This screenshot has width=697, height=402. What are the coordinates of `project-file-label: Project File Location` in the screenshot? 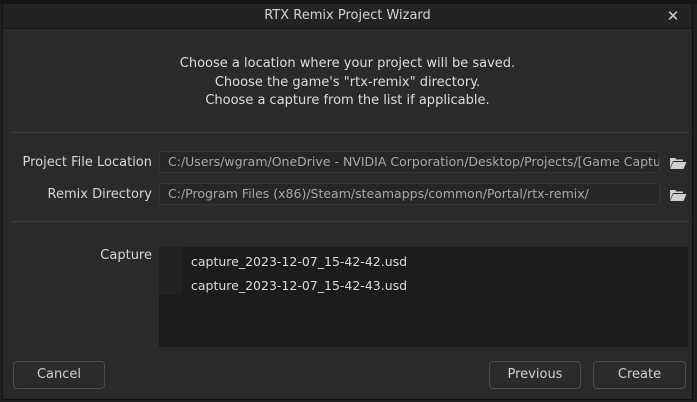 It's located at (87, 162).